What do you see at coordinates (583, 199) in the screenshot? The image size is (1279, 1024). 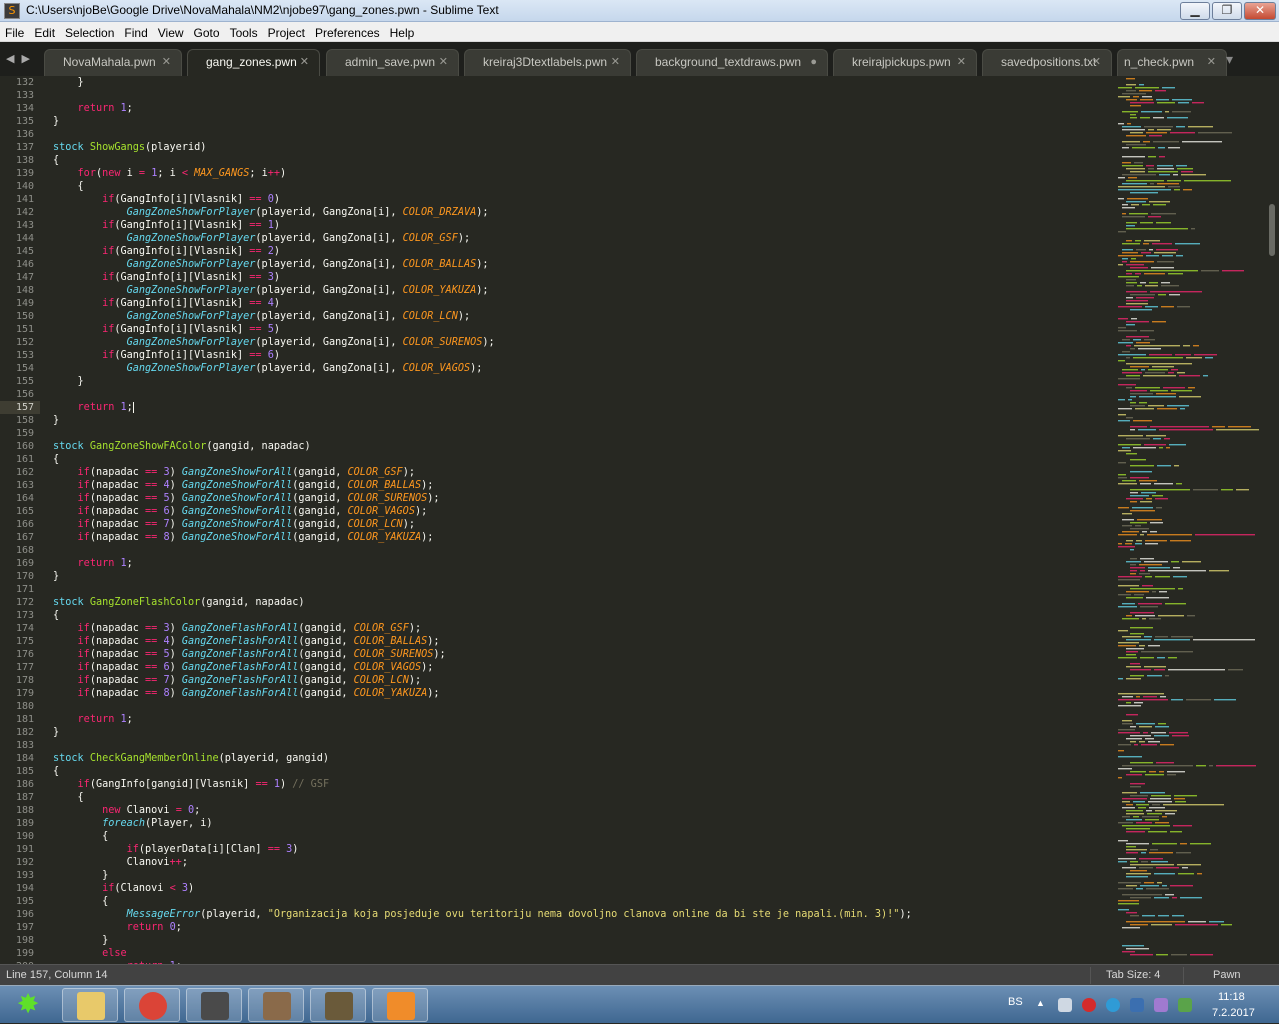 I see `code-line: if(GangInfo[i][Vlasnik] == 0)` at bounding box center [583, 199].